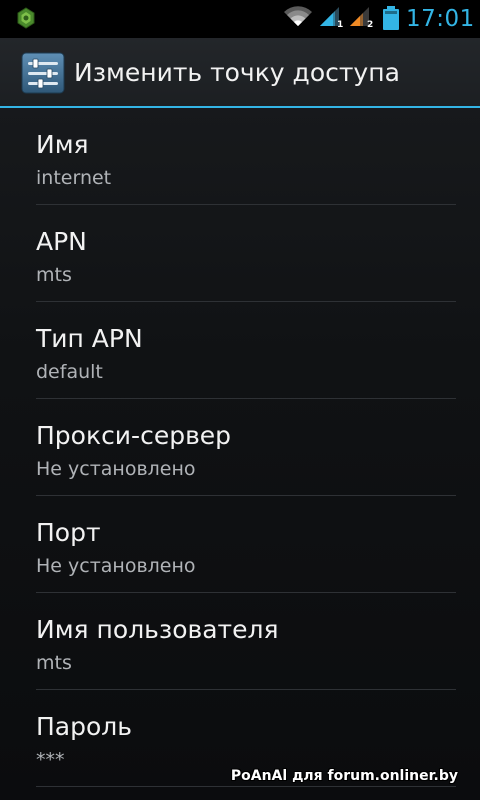  I want to click on pref-item-username: Имя пользователя mts, so click(246, 641).